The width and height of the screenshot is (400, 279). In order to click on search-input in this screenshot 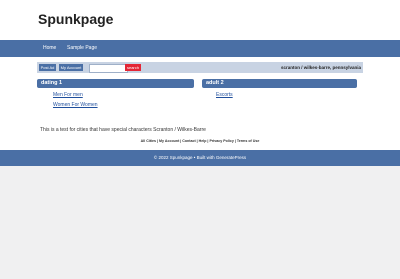, I will do `click(108, 68)`.